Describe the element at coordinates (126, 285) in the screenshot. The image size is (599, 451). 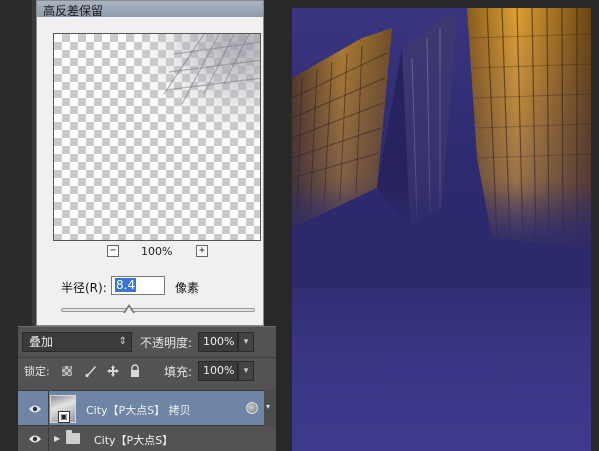
I see `radius-value: 8.4` at that location.